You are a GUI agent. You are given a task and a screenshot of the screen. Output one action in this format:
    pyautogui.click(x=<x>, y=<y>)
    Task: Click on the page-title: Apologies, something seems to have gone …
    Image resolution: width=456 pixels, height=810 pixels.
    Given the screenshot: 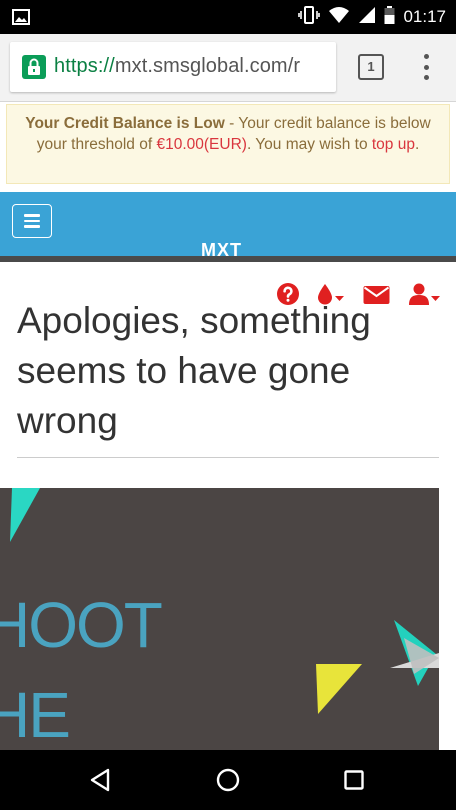 What is the action you would take?
    pyautogui.click(x=194, y=370)
    